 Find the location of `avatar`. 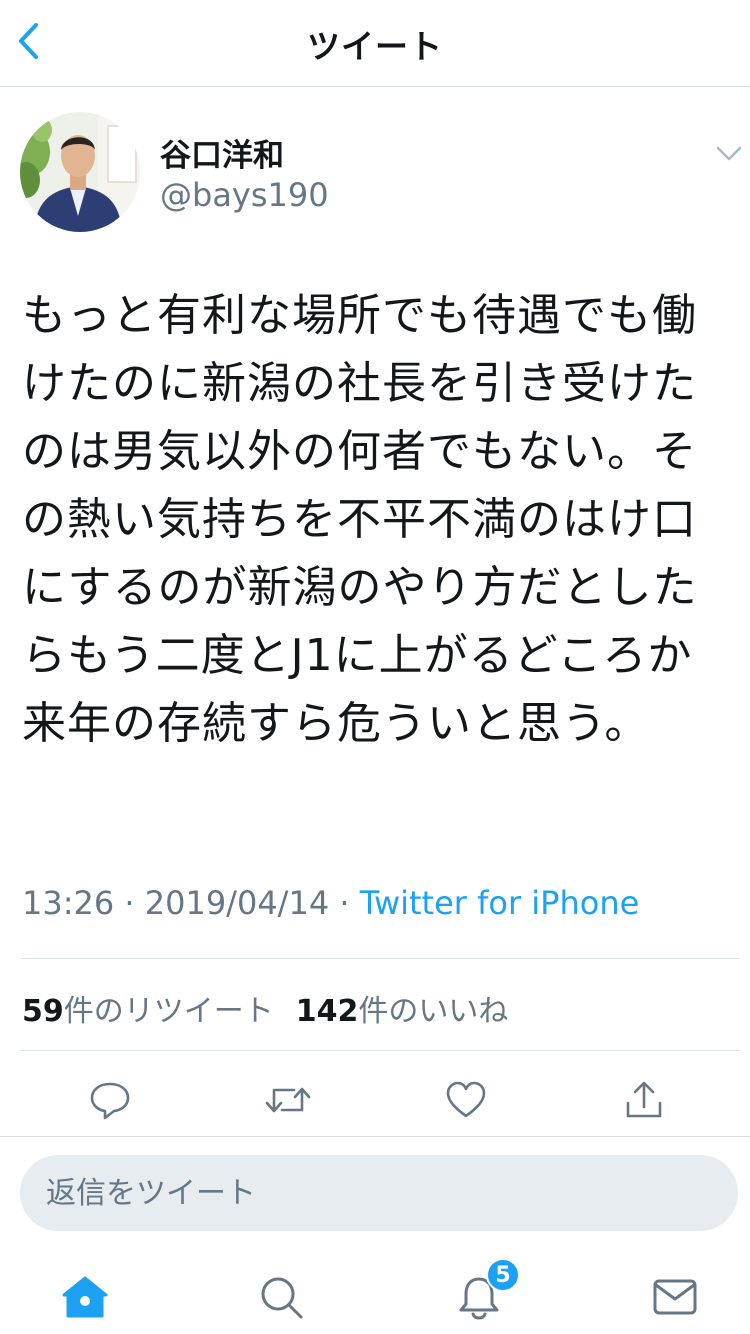

avatar is located at coordinates (80, 172).